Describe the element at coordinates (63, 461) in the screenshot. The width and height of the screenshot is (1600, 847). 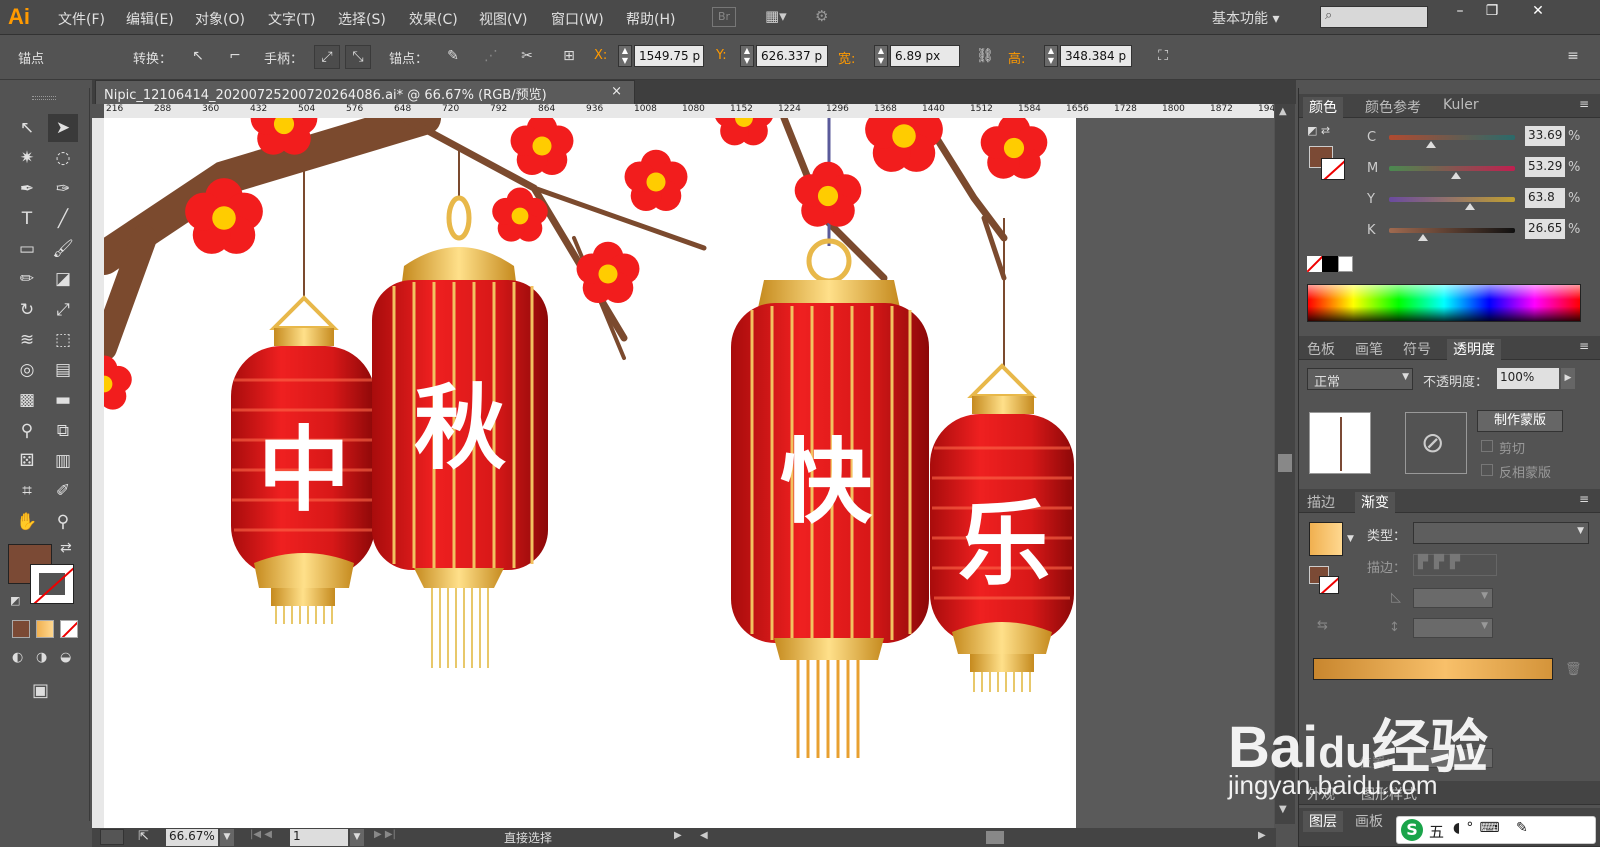
I see `column-graph-tool-icon: ▥` at that location.